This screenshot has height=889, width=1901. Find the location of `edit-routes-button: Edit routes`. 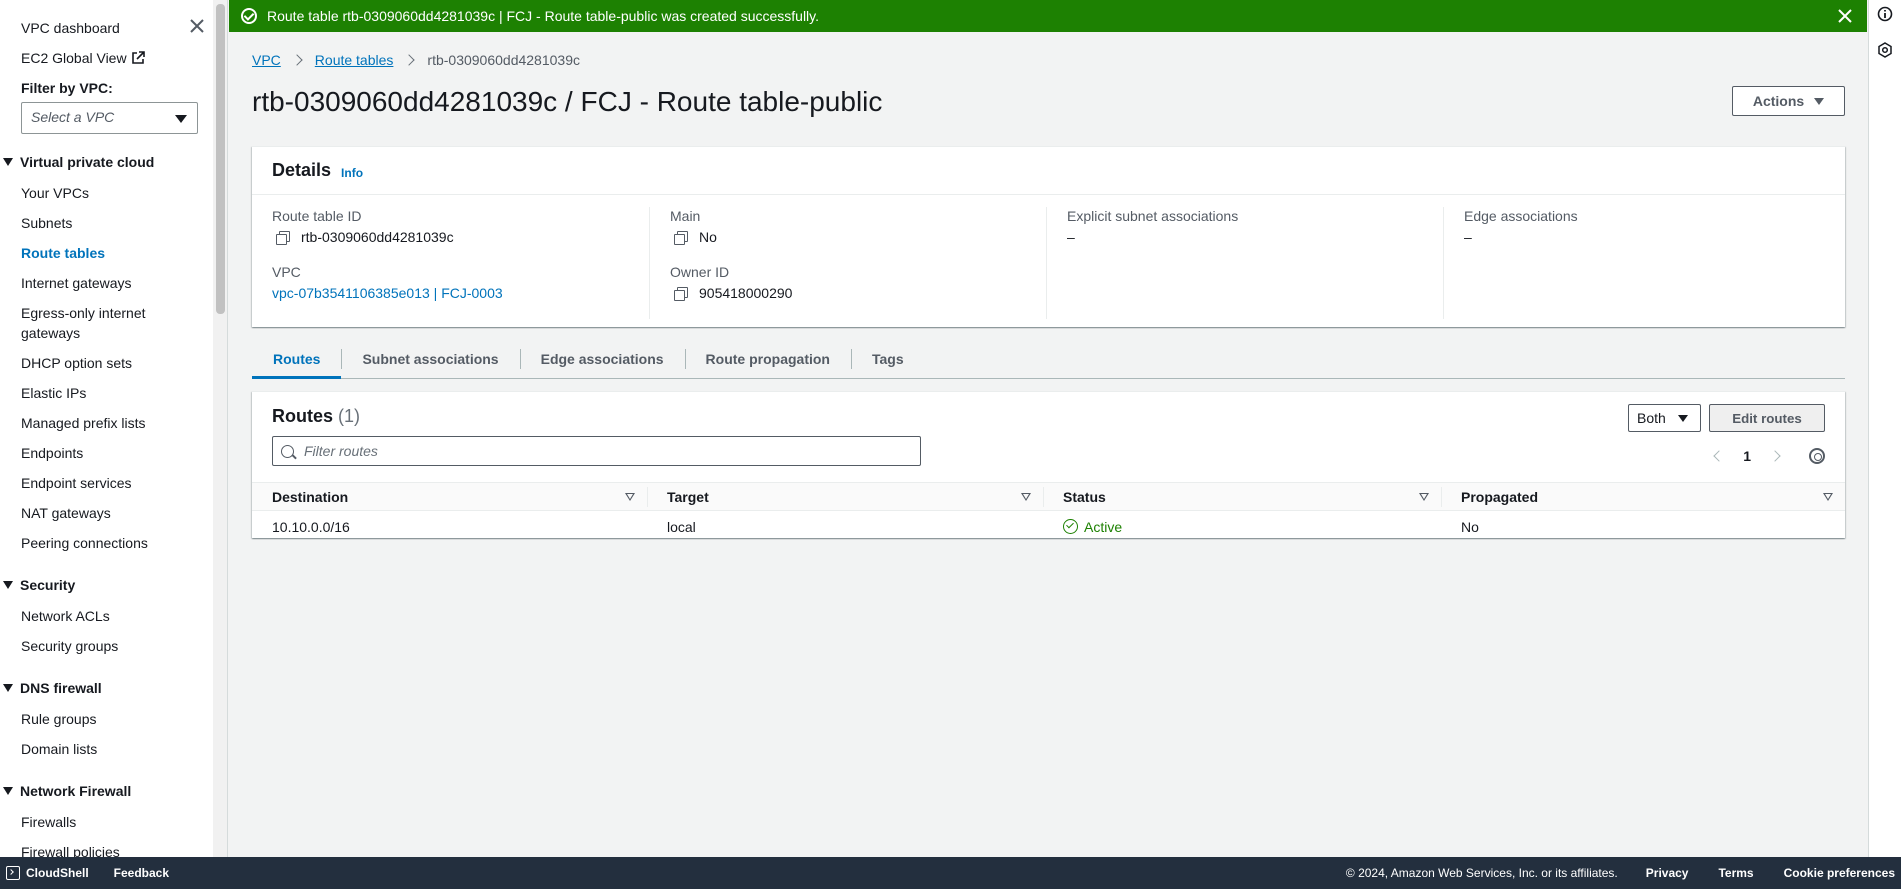

edit-routes-button: Edit routes is located at coordinates (1767, 418).